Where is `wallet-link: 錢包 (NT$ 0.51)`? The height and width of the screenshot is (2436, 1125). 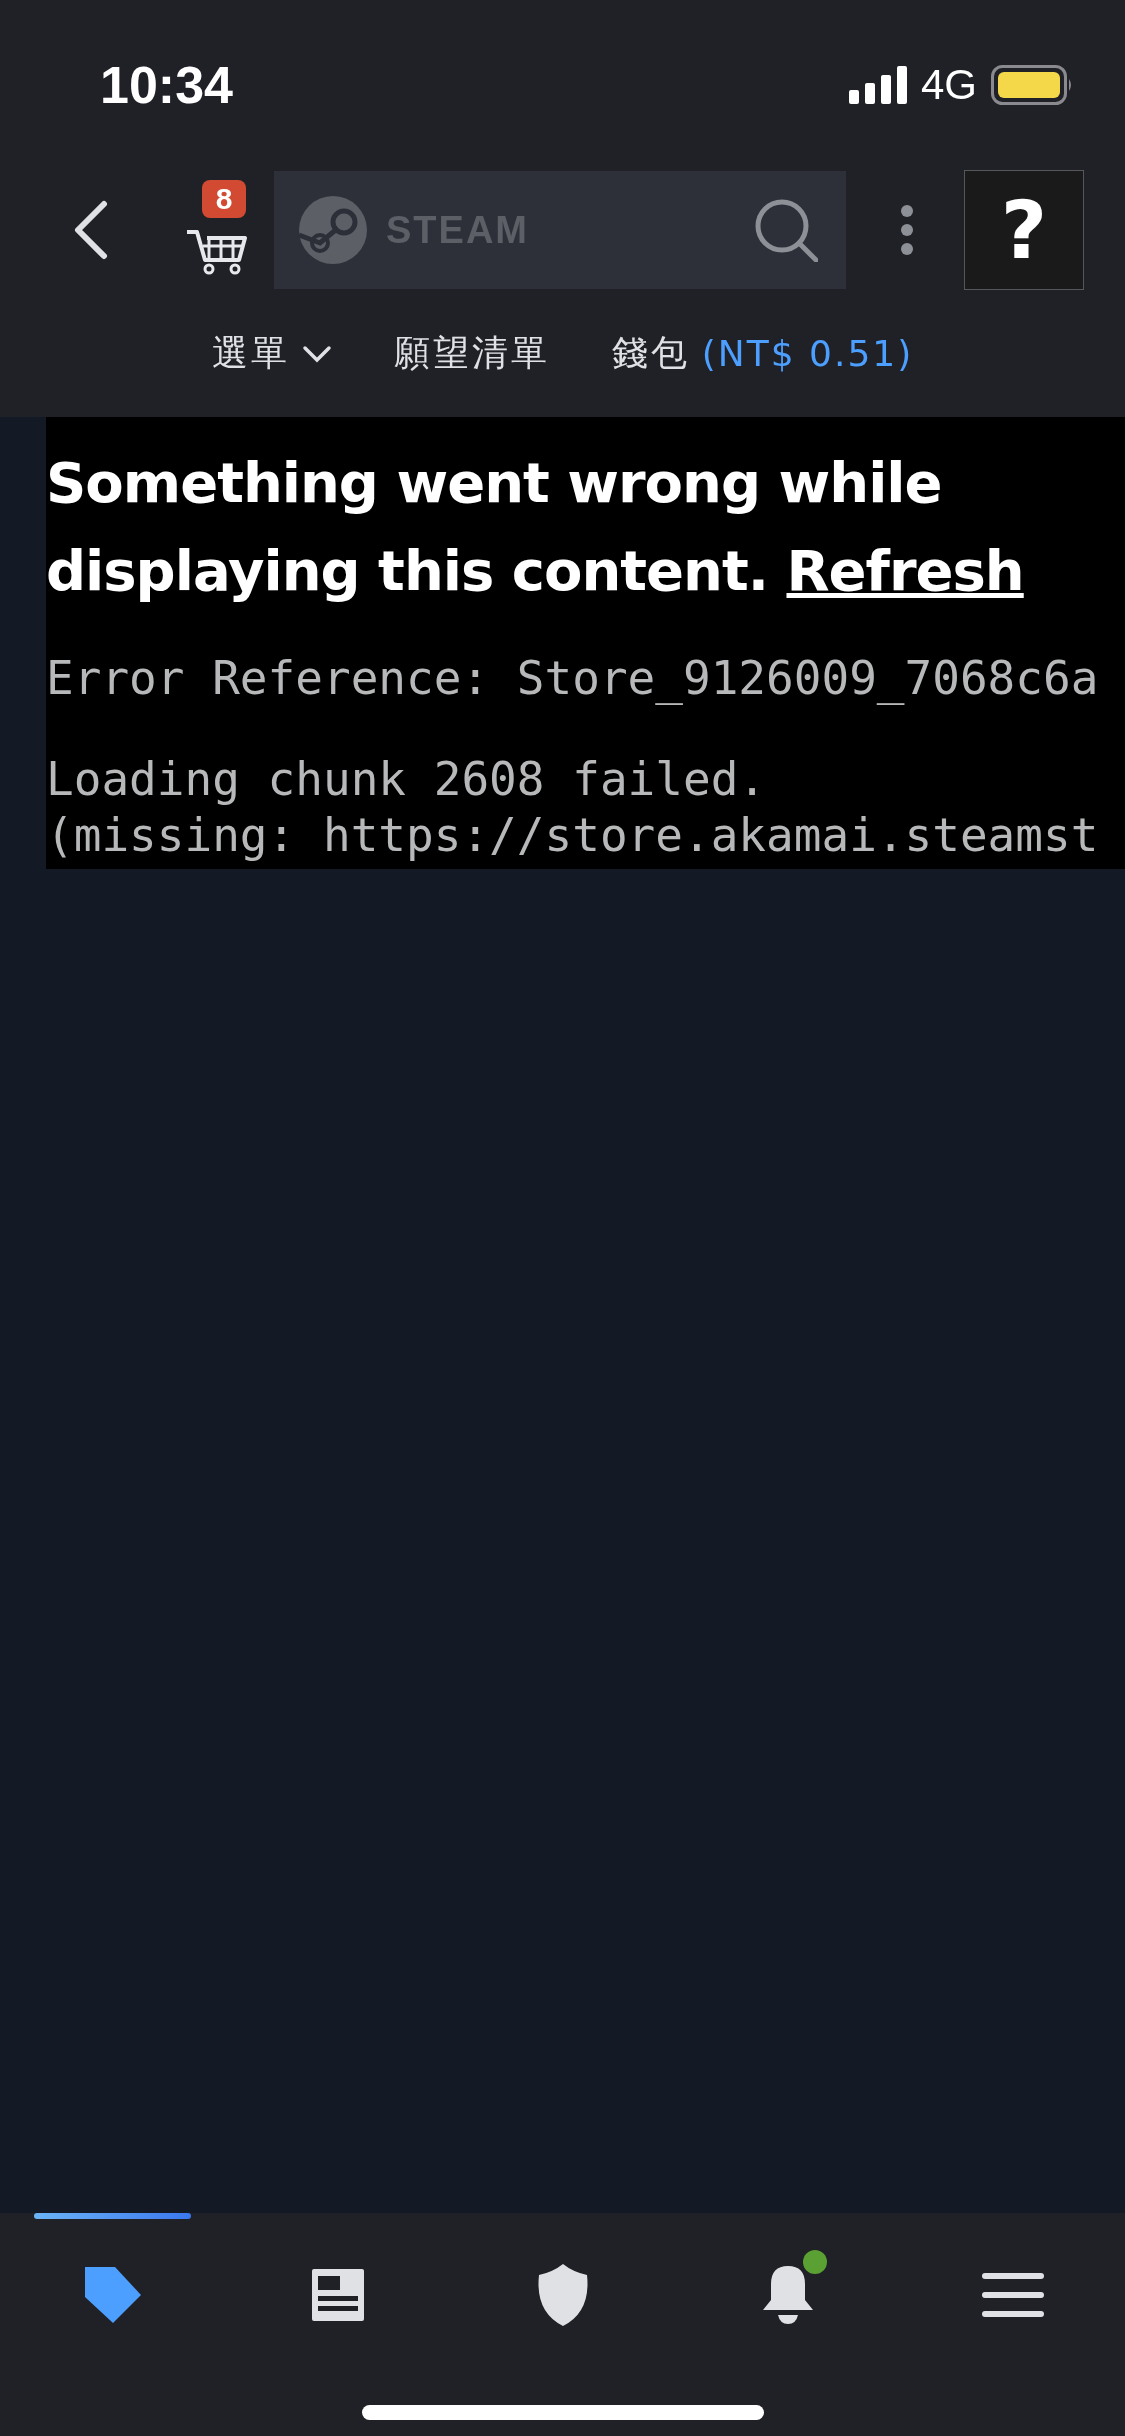 wallet-link: 錢包 (NT$ 0.51) is located at coordinates (762, 353).